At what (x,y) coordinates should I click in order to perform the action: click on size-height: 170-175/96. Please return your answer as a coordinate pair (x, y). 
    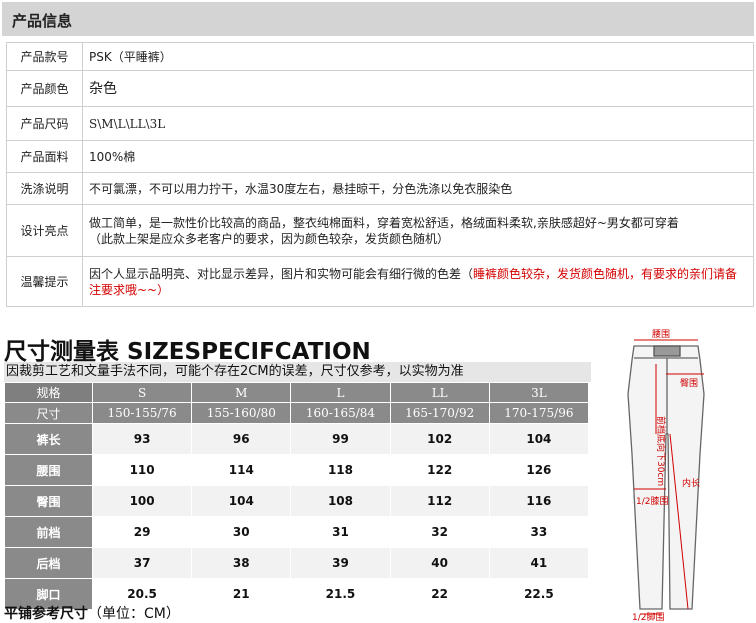
    Looking at the image, I should click on (539, 413).